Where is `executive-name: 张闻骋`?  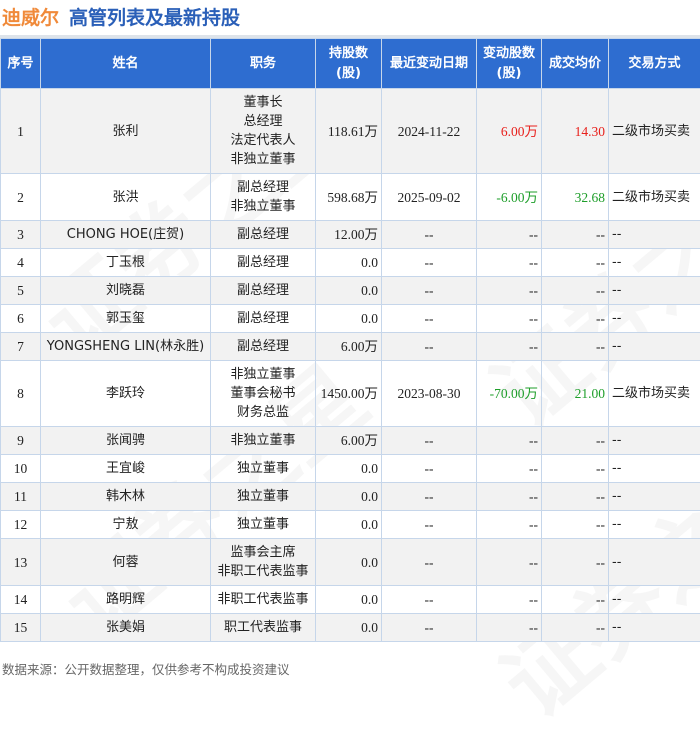 executive-name: 张闻骋 is located at coordinates (126, 441).